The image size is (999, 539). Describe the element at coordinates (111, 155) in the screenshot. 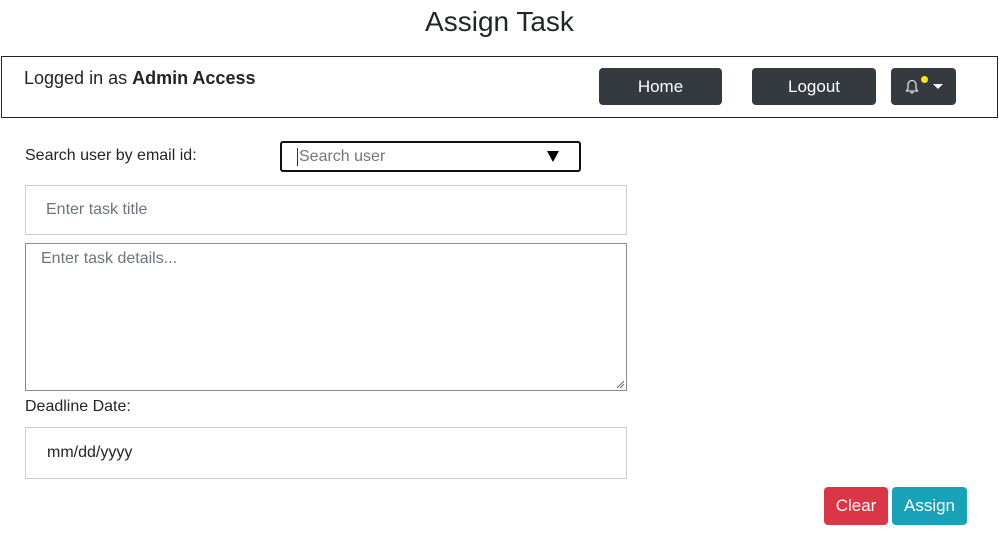

I see `search-user-label: Search user by email id:` at that location.